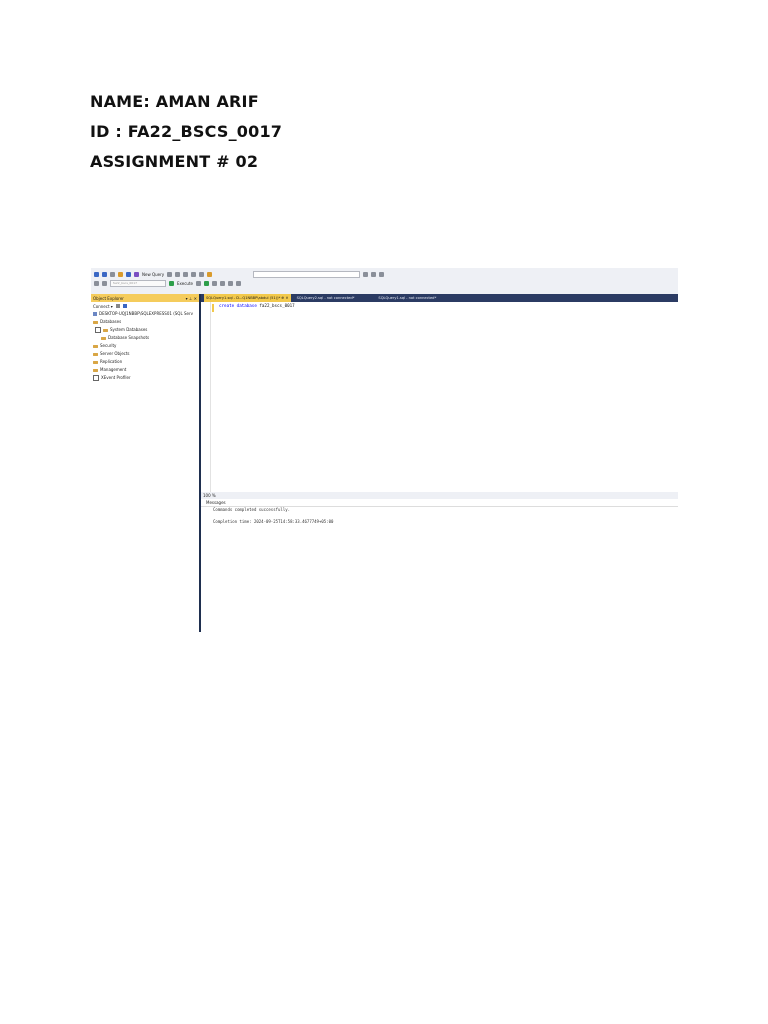  Describe the element at coordinates (384, 283) in the screenshot. I see `sql-toolbar: fa22_bscs_0017 Execute` at that location.